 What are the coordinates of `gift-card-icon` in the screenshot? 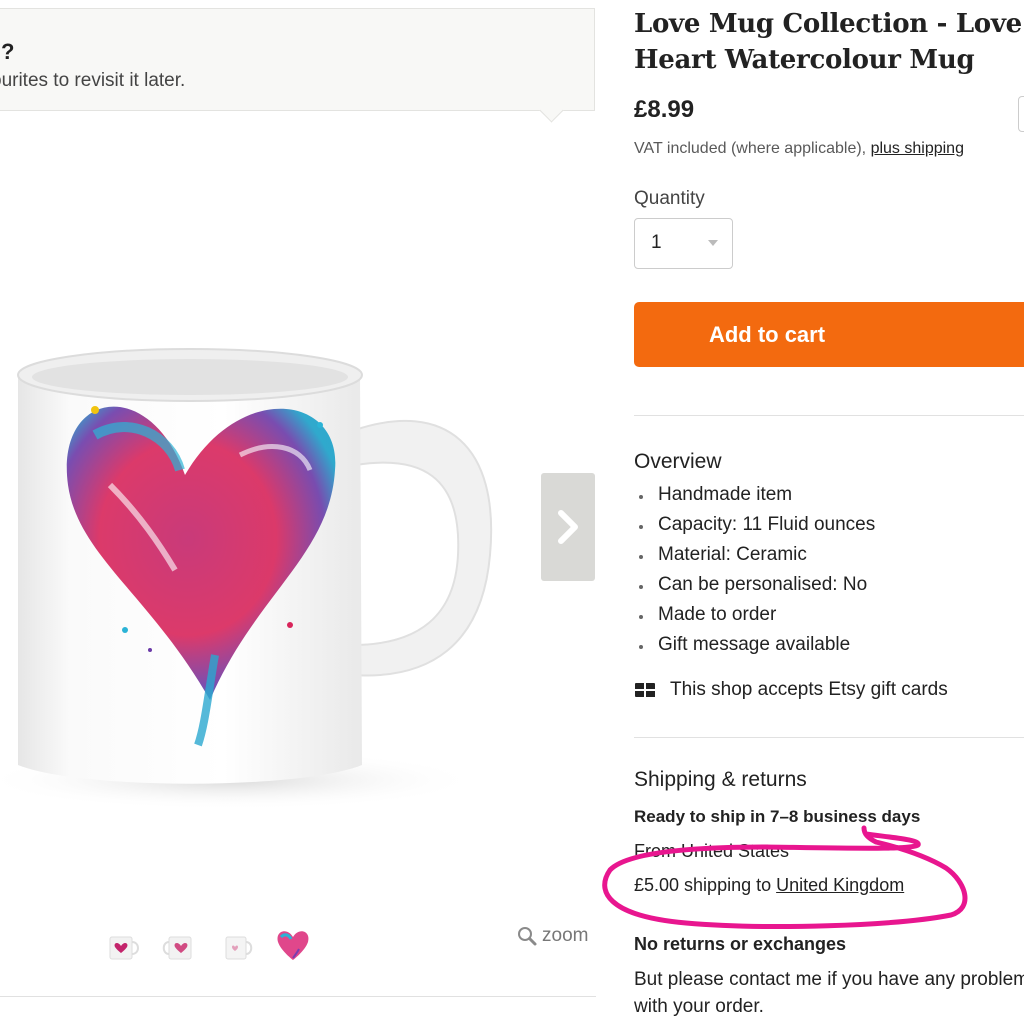 It's located at (645, 690).